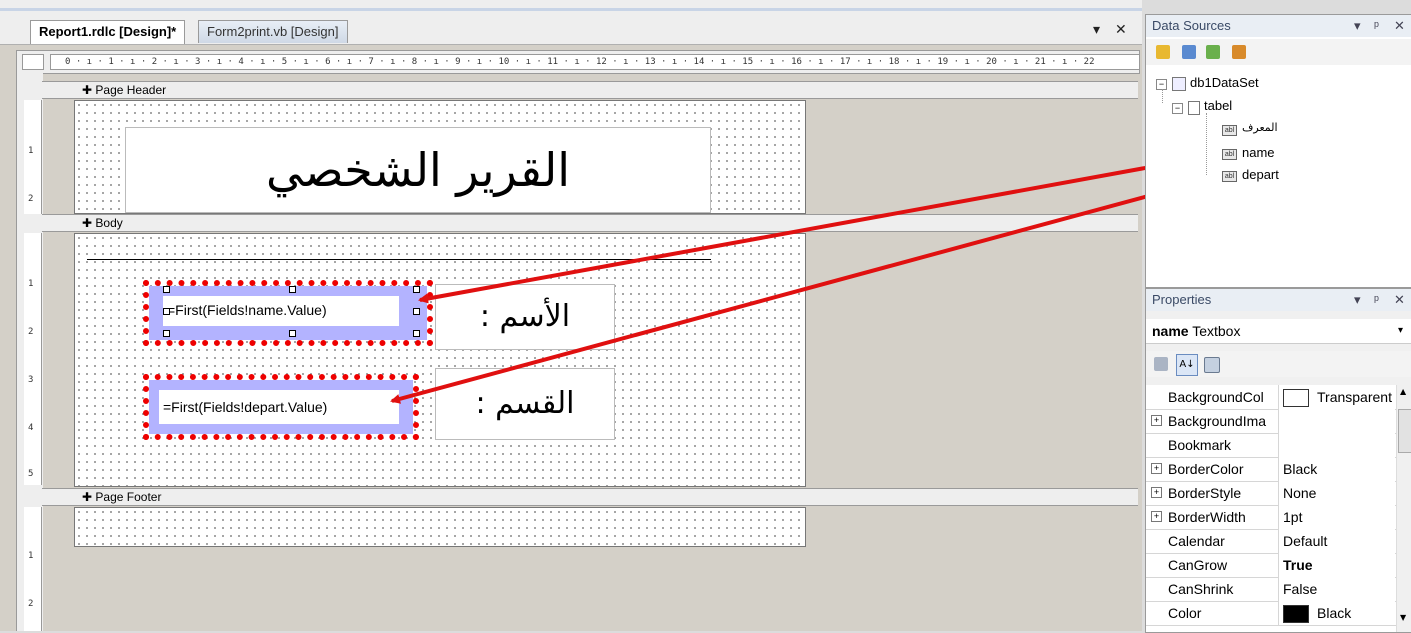  I want to click on scroll-up-icon: ▲, so click(1403, 391).